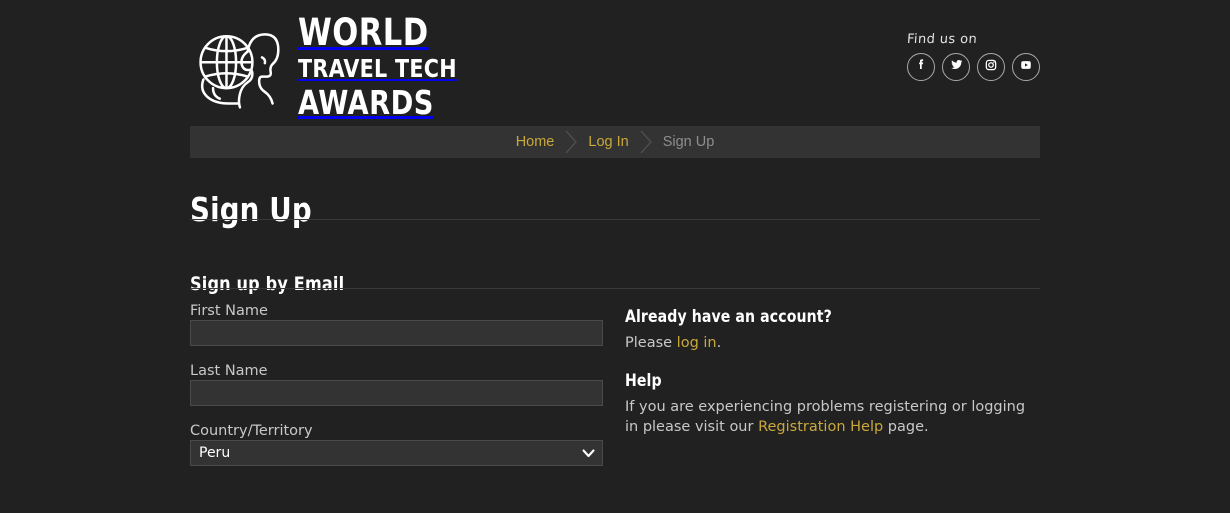  What do you see at coordinates (267, 283) in the screenshot?
I see `section-title-signup-by-email: Sign up by Email` at bounding box center [267, 283].